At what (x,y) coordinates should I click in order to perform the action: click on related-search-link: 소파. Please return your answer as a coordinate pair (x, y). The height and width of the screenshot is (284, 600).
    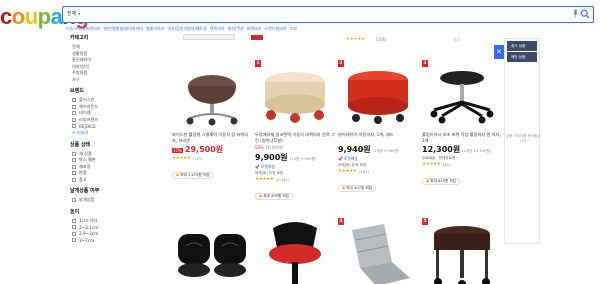
    Looking at the image, I should click on (293, 28).